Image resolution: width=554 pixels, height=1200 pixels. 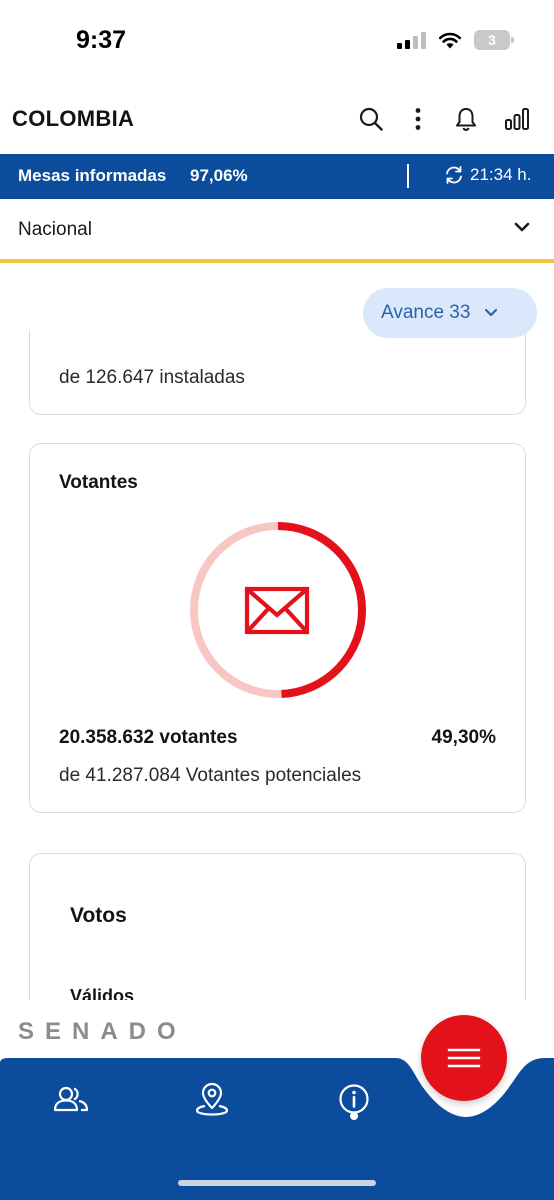 I want to click on bell-icon, so click(x=466, y=119).